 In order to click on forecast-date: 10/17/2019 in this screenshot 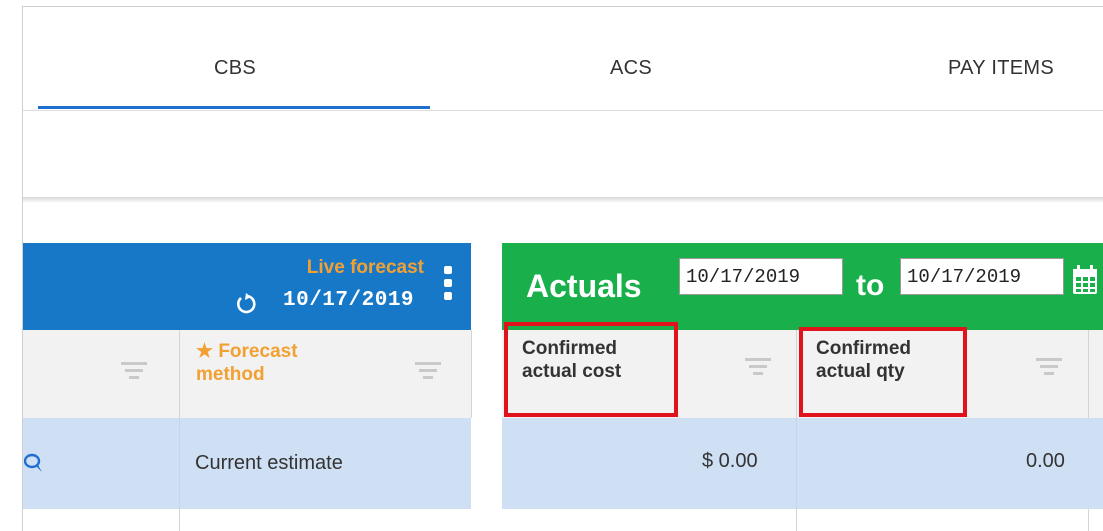, I will do `click(349, 300)`.